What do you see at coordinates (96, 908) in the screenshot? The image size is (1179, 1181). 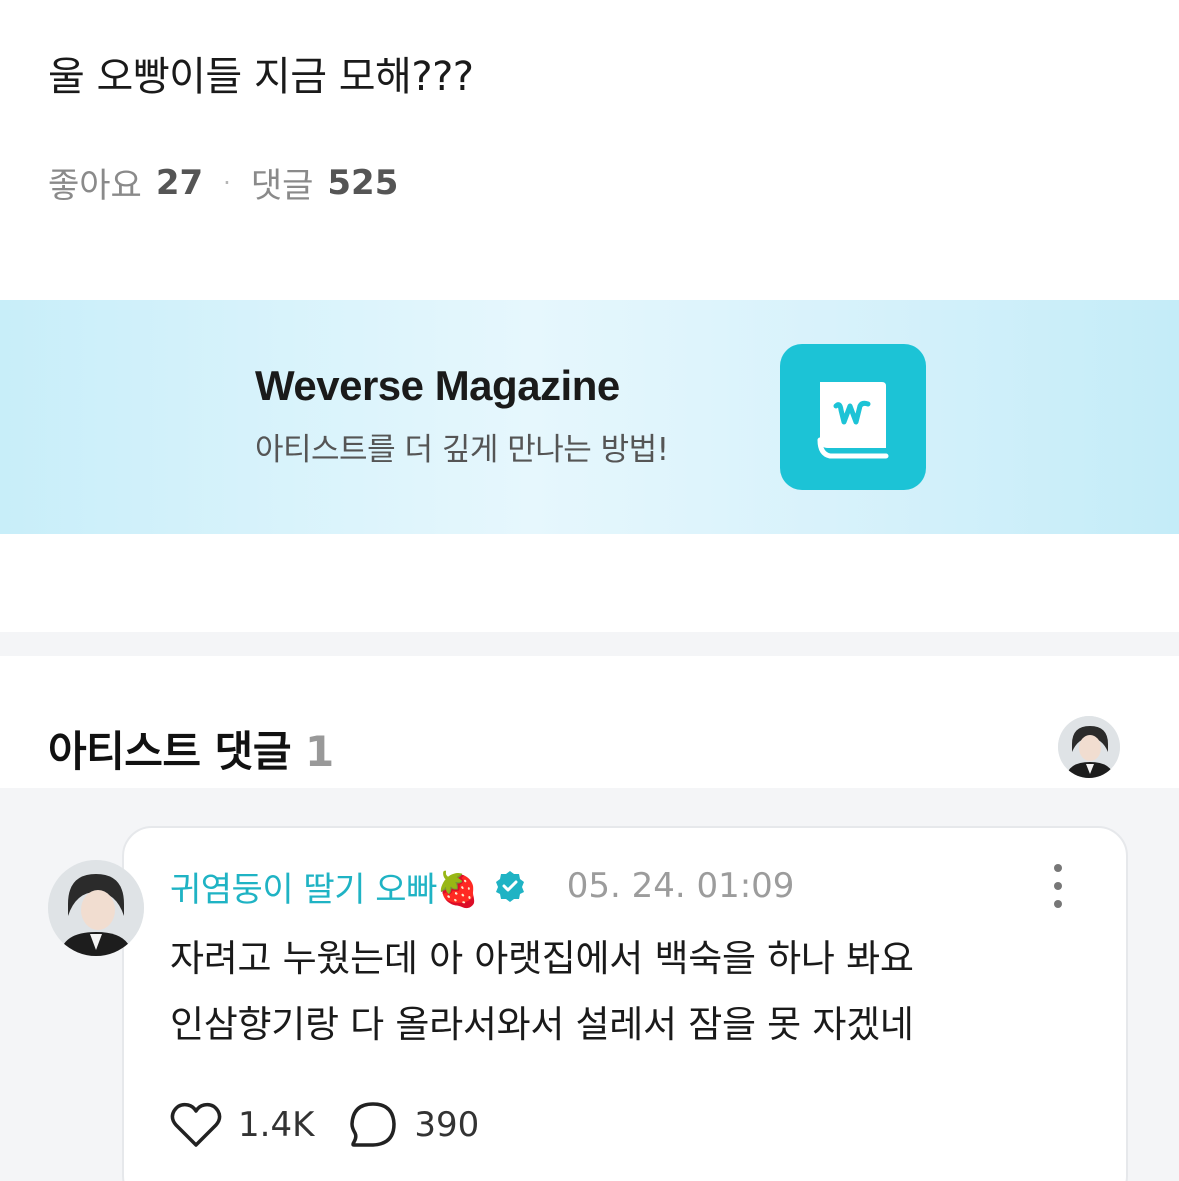 I see `comment-author-avatar` at bounding box center [96, 908].